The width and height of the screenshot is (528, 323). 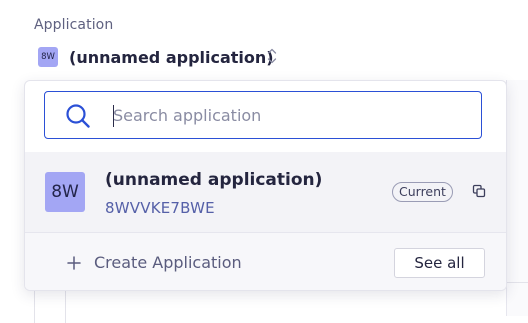 I want to click on text-cursor, so click(x=113, y=116).